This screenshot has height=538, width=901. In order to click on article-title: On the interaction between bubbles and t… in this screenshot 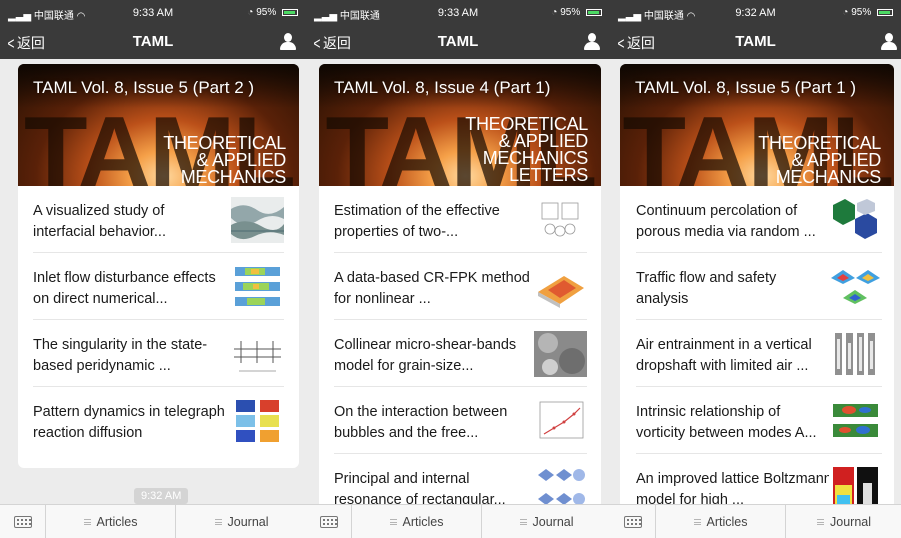, I will do `click(421, 422)`.